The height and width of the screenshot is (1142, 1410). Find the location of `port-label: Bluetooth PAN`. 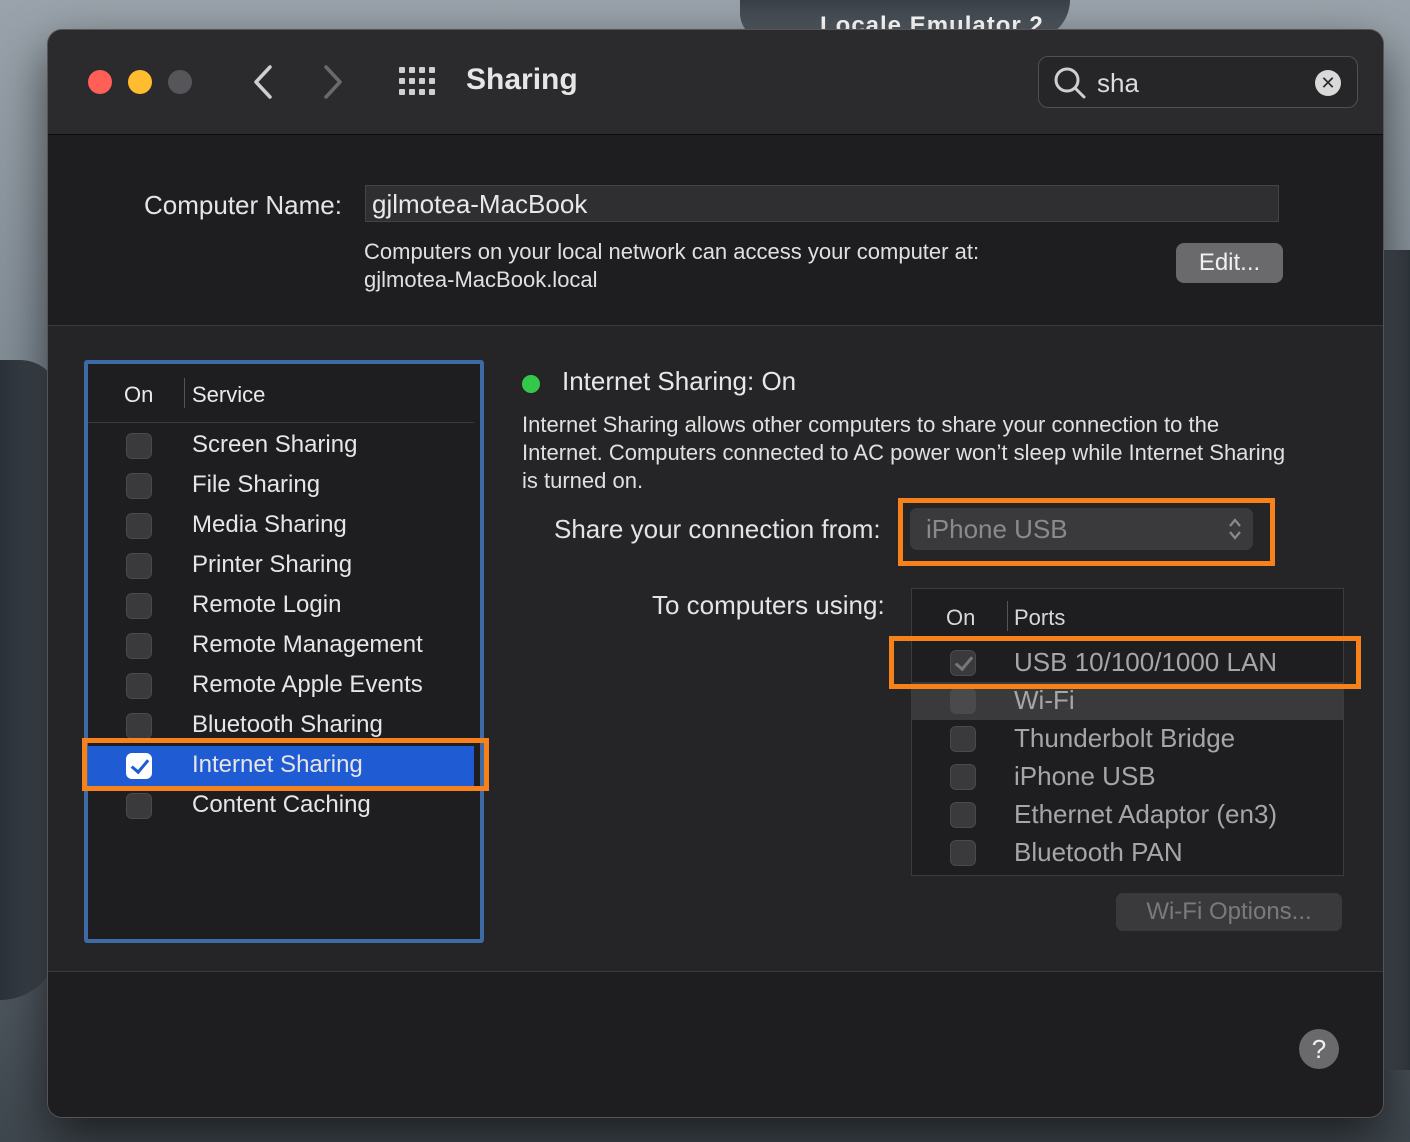

port-label: Bluetooth PAN is located at coordinates (1098, 852).